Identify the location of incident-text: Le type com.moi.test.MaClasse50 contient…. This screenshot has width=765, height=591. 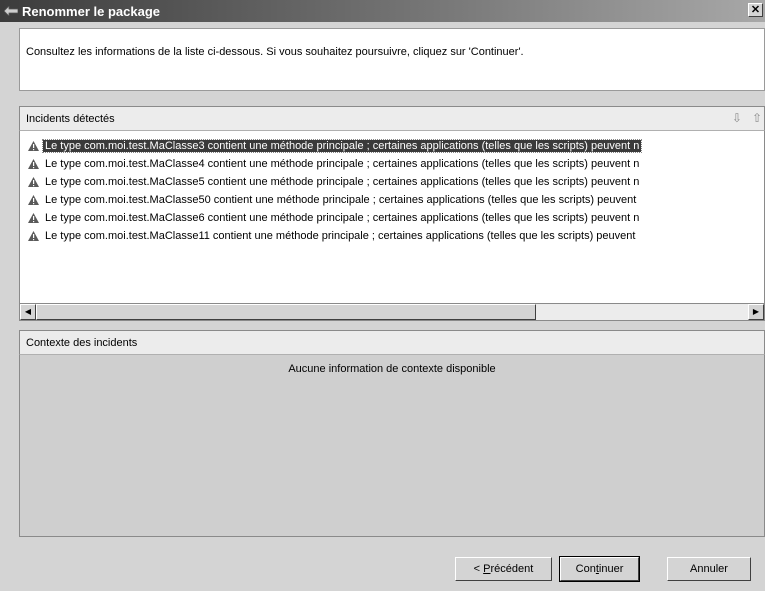
(341, 200).